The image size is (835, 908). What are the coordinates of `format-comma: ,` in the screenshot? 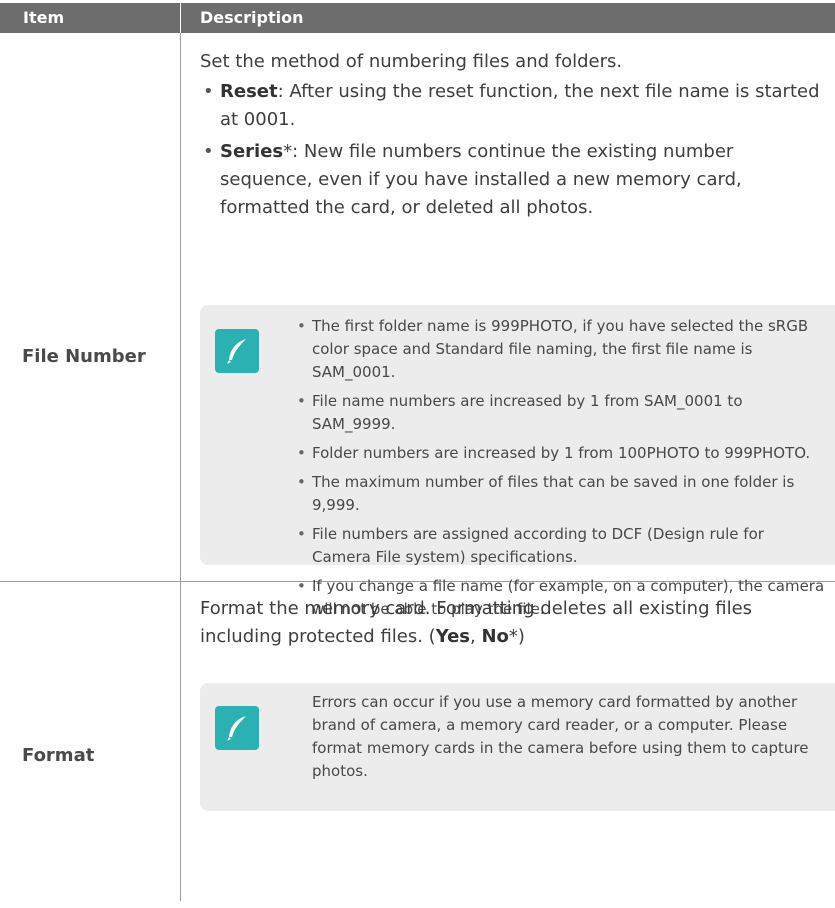 It's located at (476, 636).